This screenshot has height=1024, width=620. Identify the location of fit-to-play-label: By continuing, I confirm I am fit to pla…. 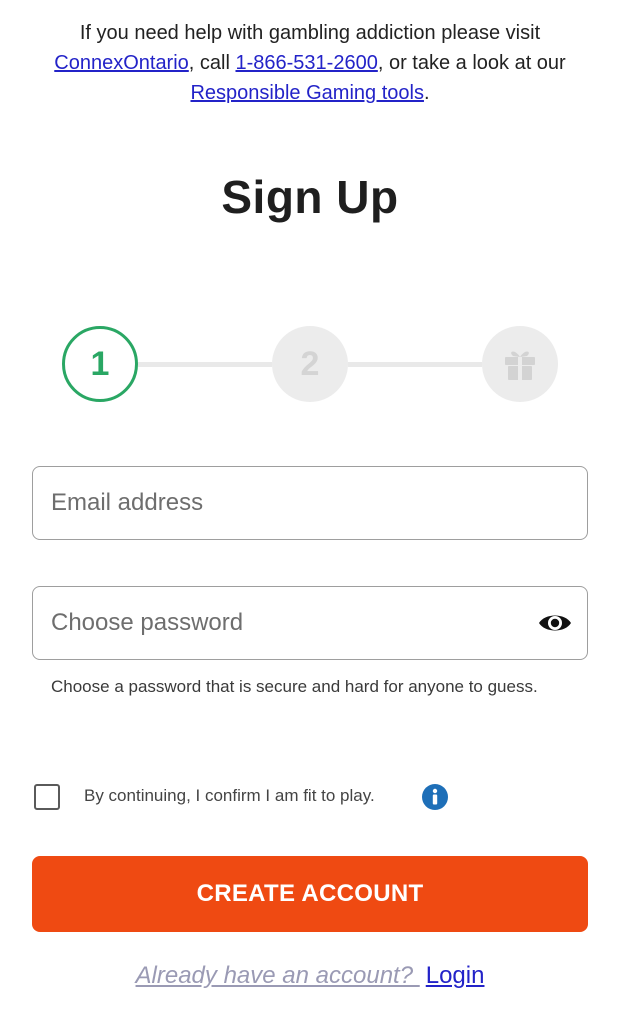
(229, 795).